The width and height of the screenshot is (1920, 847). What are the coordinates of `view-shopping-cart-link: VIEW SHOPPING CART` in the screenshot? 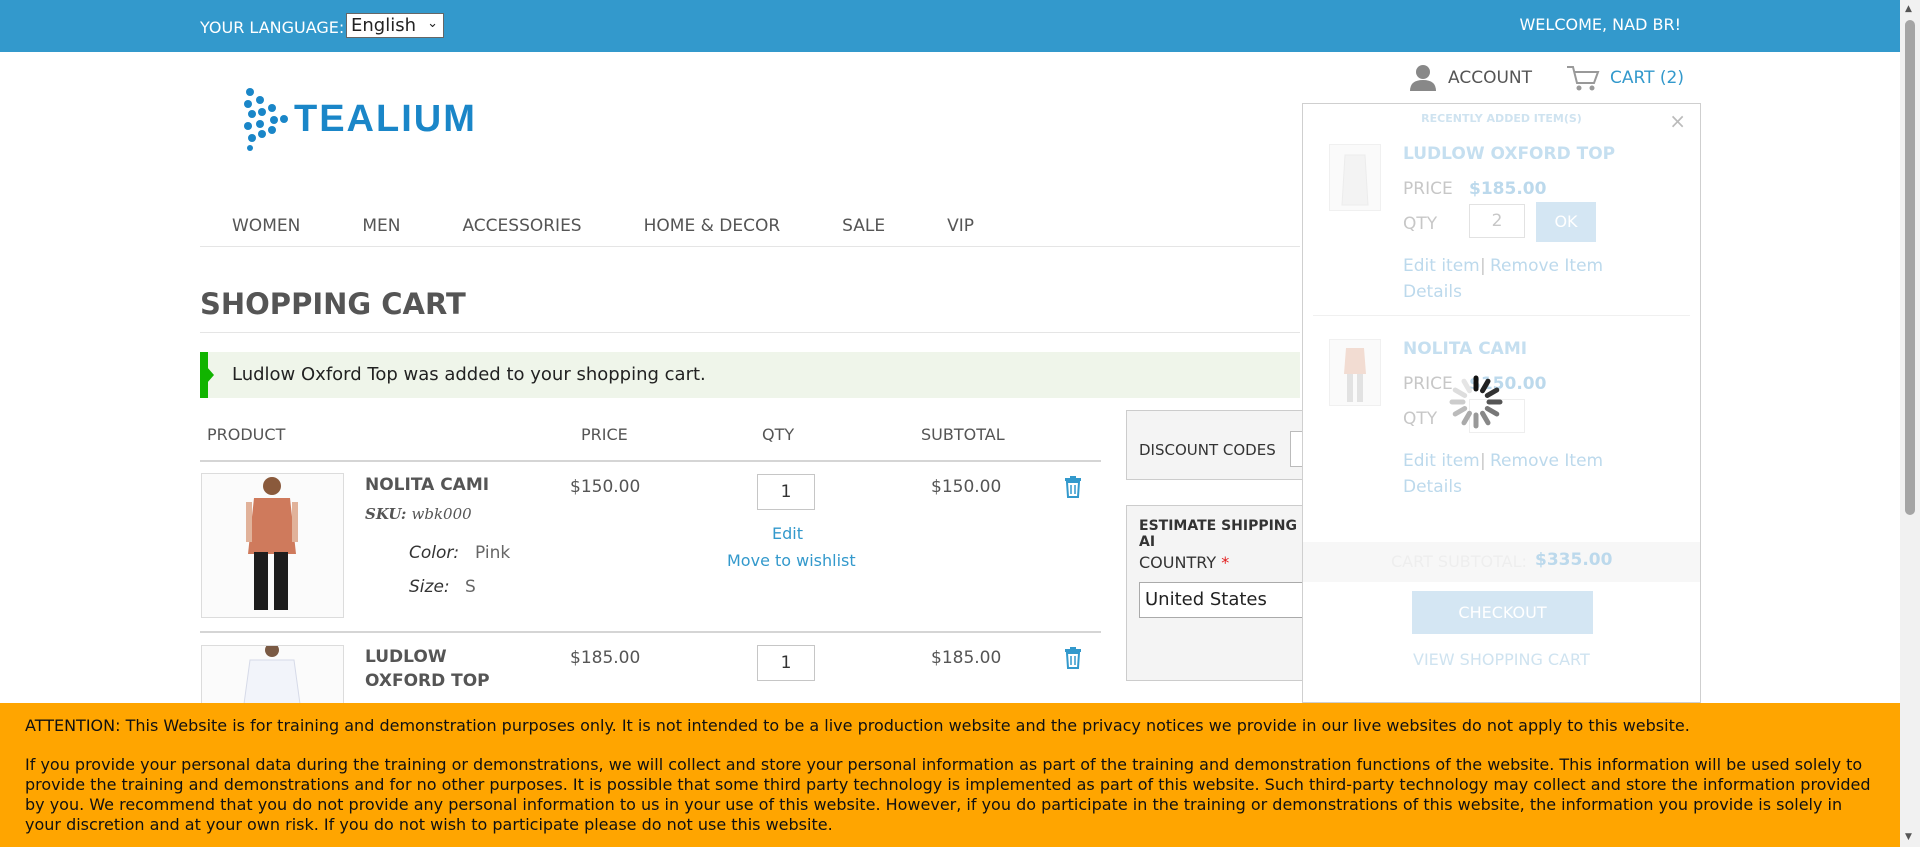 It's located at (1501, 659).